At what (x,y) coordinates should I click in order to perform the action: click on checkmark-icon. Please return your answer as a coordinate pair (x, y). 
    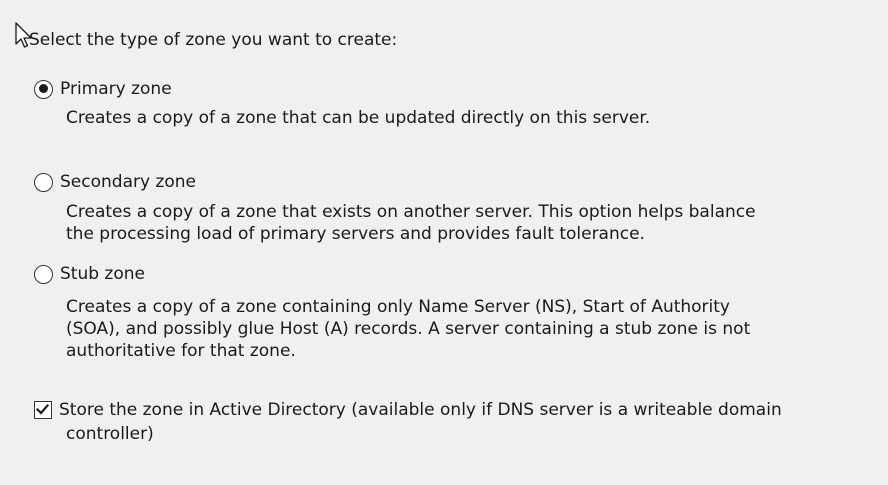
    Looking at the image, I should click on (42, 409).